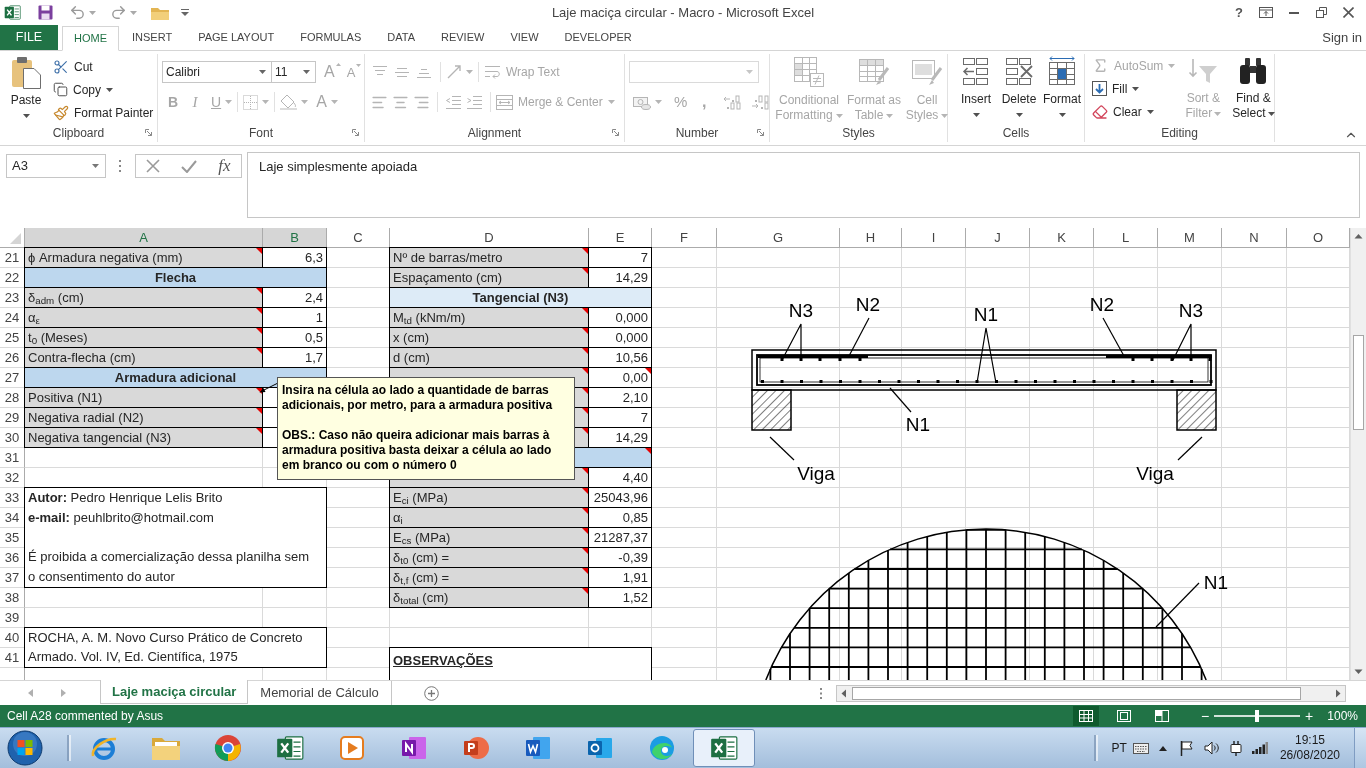 The image size is (1366, 768). I want to click on formula-field: Laje simplesmente apoiada, so click(803, 185).